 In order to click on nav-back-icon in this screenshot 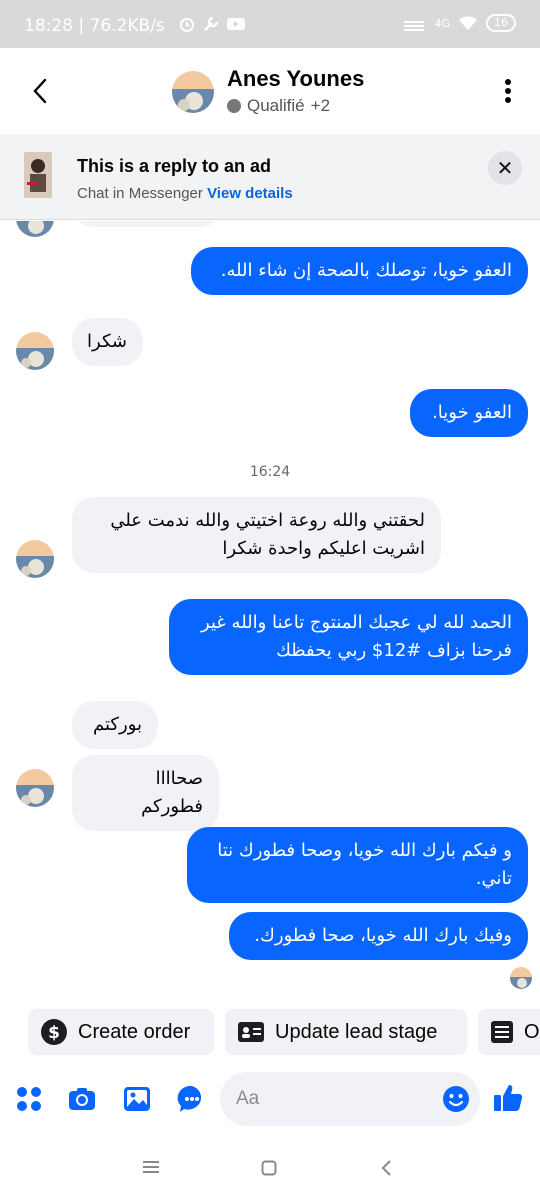, I will do `click(387, 1168)`.